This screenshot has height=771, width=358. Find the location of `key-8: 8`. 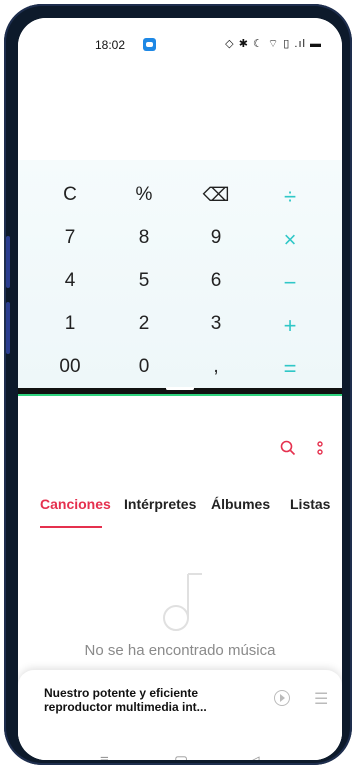

key-8: 8 is located at coordinates (144, 238).